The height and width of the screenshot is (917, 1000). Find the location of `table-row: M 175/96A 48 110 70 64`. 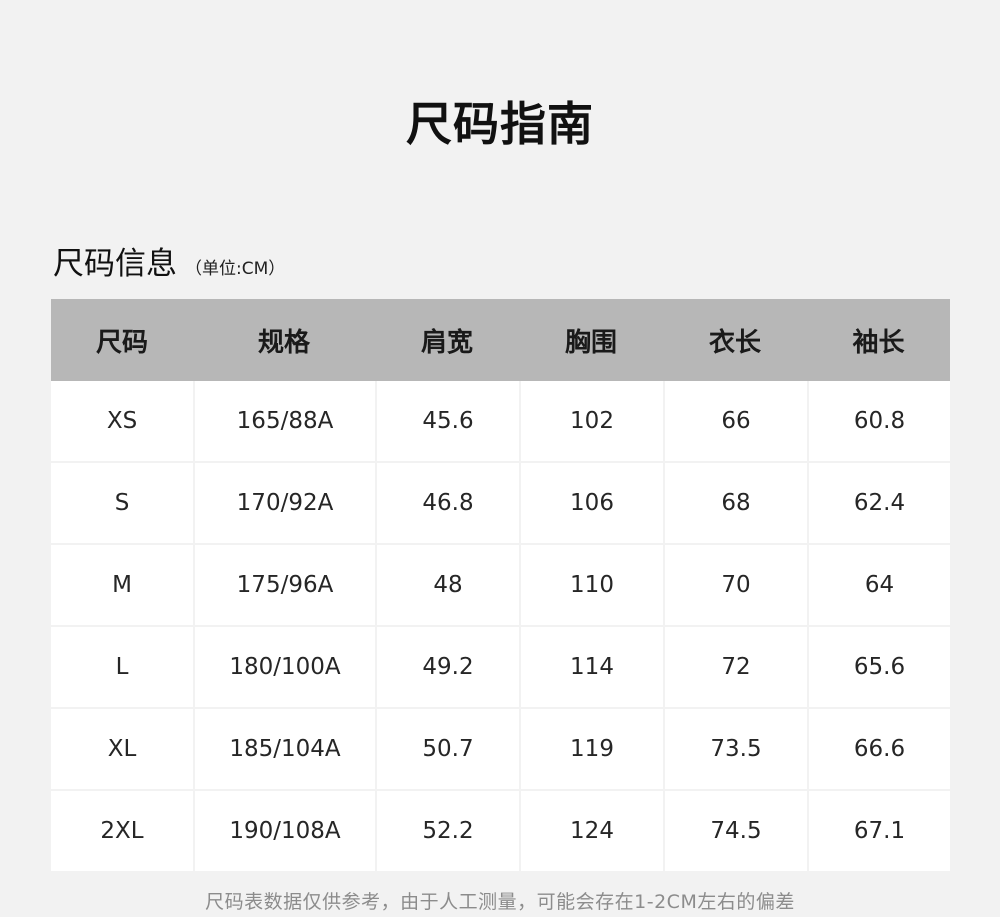

table-row: M 175/96A 48 110 70 64 is located at coordinates (500, 584).